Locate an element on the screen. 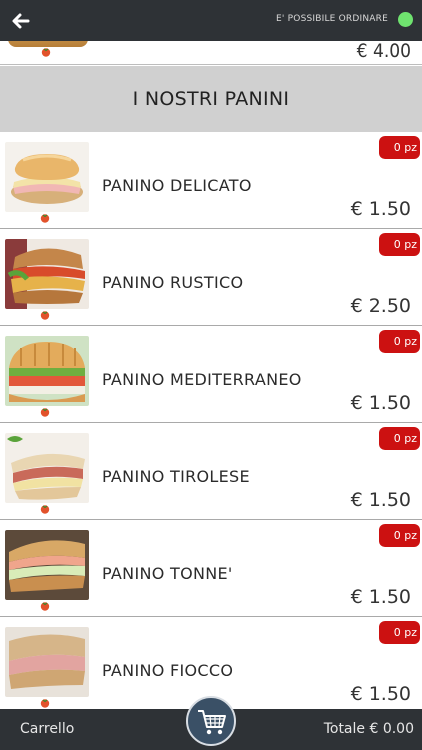  order-status-text: E' POSSIBILE ORDINARE is located at coordinates (332, 19).